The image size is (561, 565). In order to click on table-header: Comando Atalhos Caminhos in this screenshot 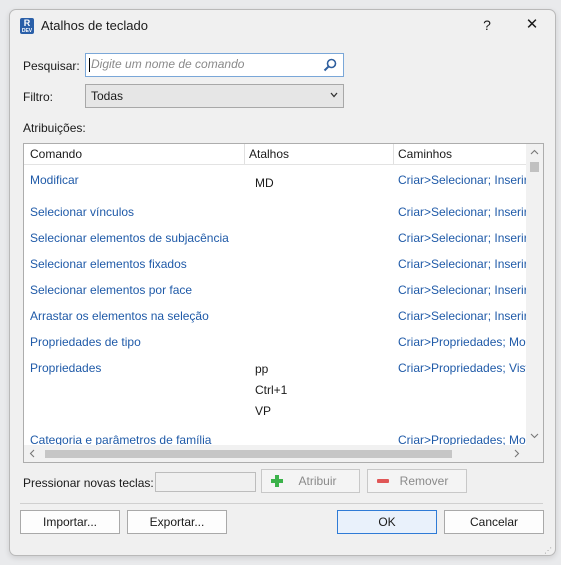, I will do `click(275, 154)`.